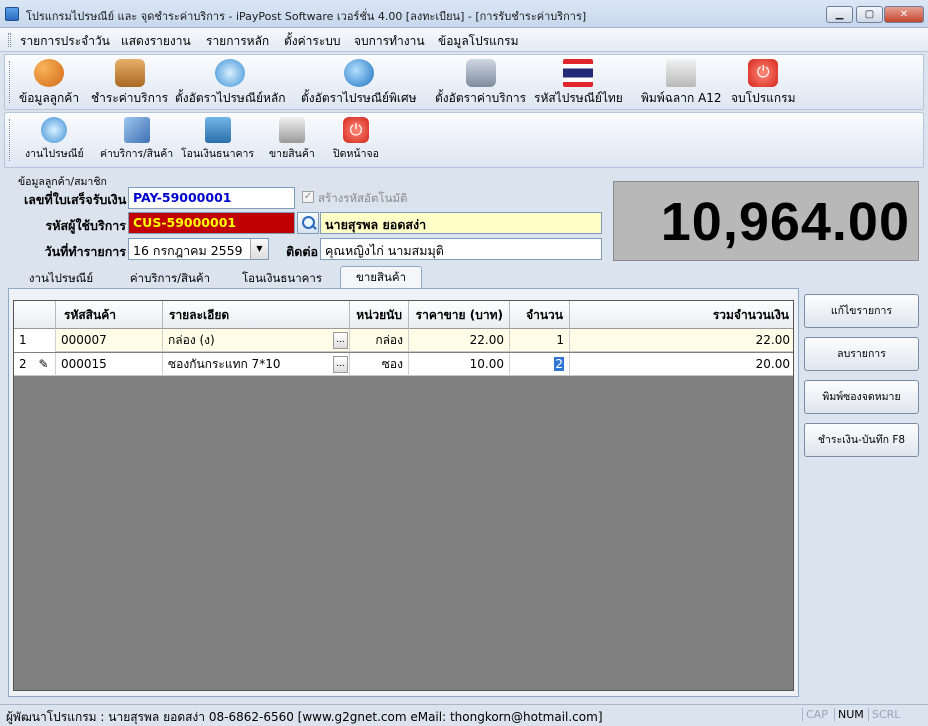  What do you see at coordinates (379, 364) in the screenshot?
I see `cell-unit: ซอง` at bounding box center [379, 364].